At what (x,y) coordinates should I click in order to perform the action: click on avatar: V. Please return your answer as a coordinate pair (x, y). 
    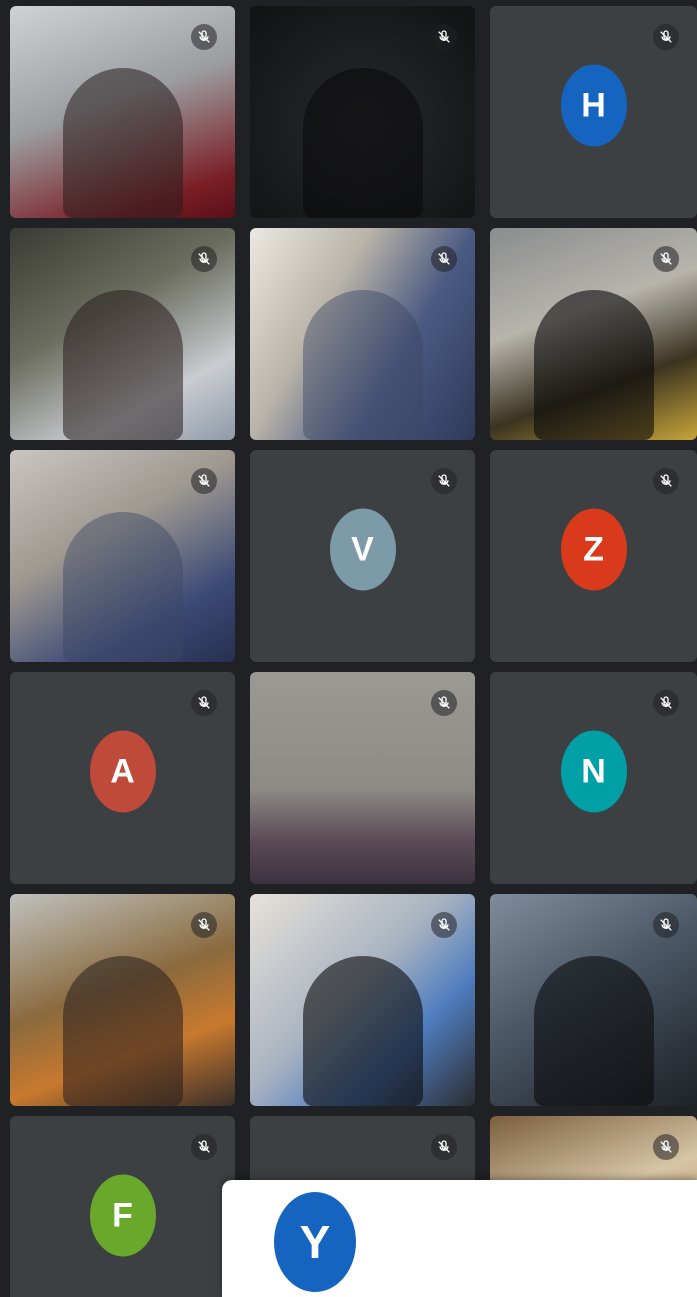
    Looking at the image, I should click on (362, 549).